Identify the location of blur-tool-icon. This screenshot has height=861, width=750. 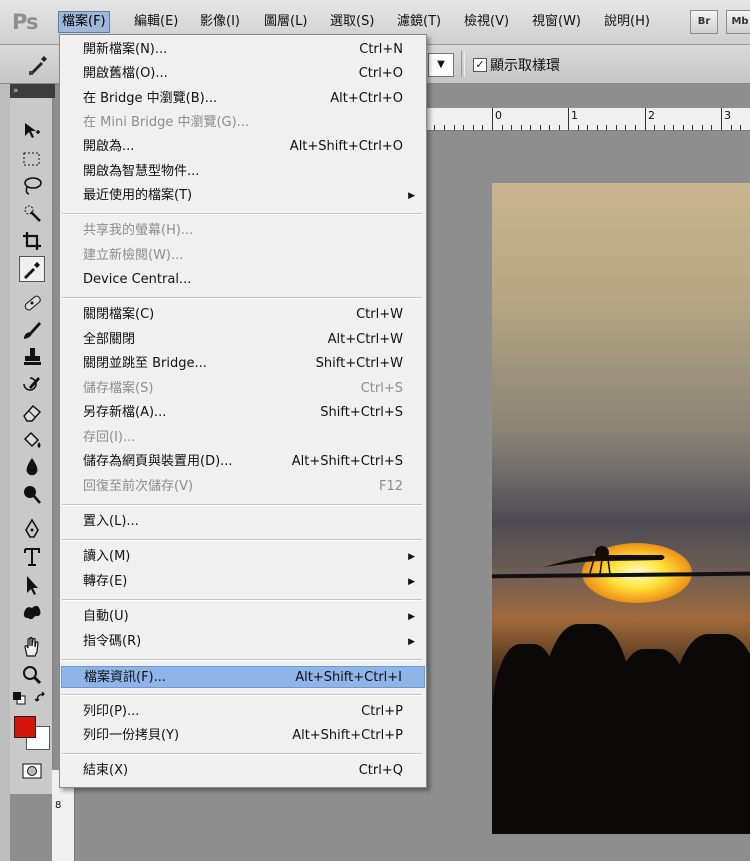
(32, 467).